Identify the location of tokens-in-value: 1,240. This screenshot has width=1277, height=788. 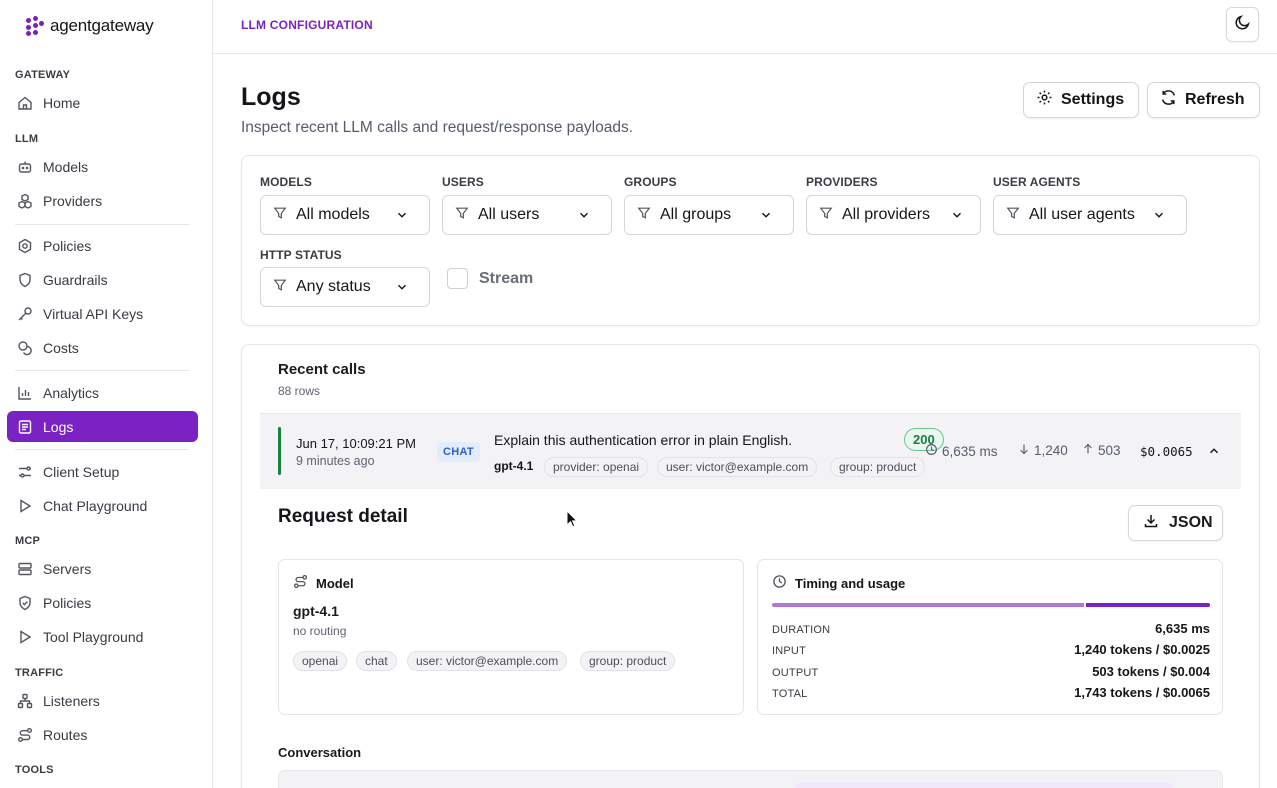
(1051, 450).